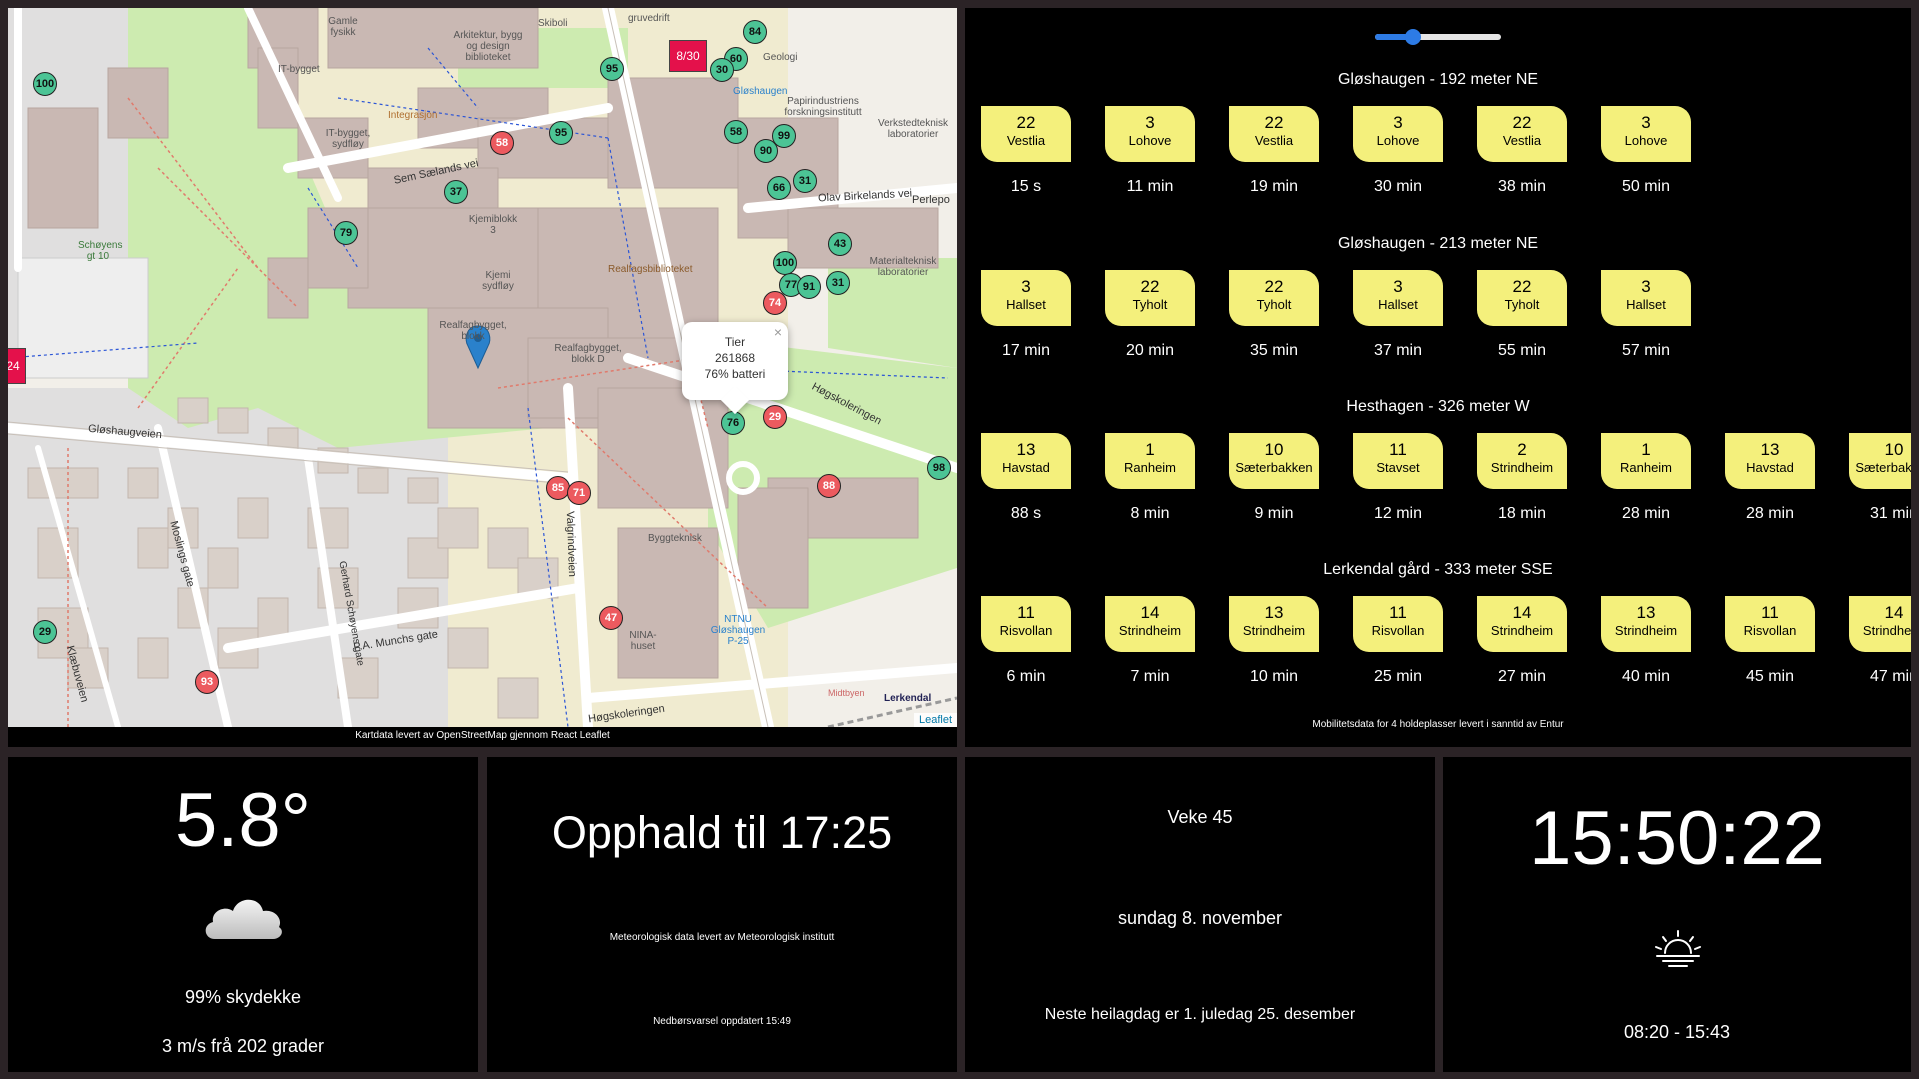 This screenshot has height=1079, width=1919. Describe the element at coordinates (1646, 513) in the screenshot. I see `departure-time: 28 min` at that location.